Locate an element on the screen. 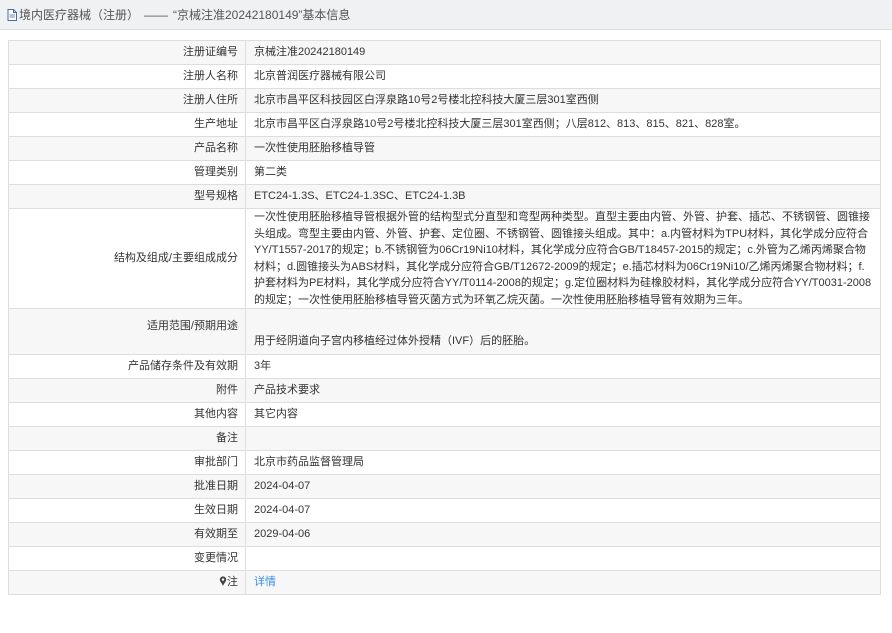 The width and height of the screenshot is (892, 633). table-row: 生效日期 2024-04-07 is located at coordinates (444, 510).